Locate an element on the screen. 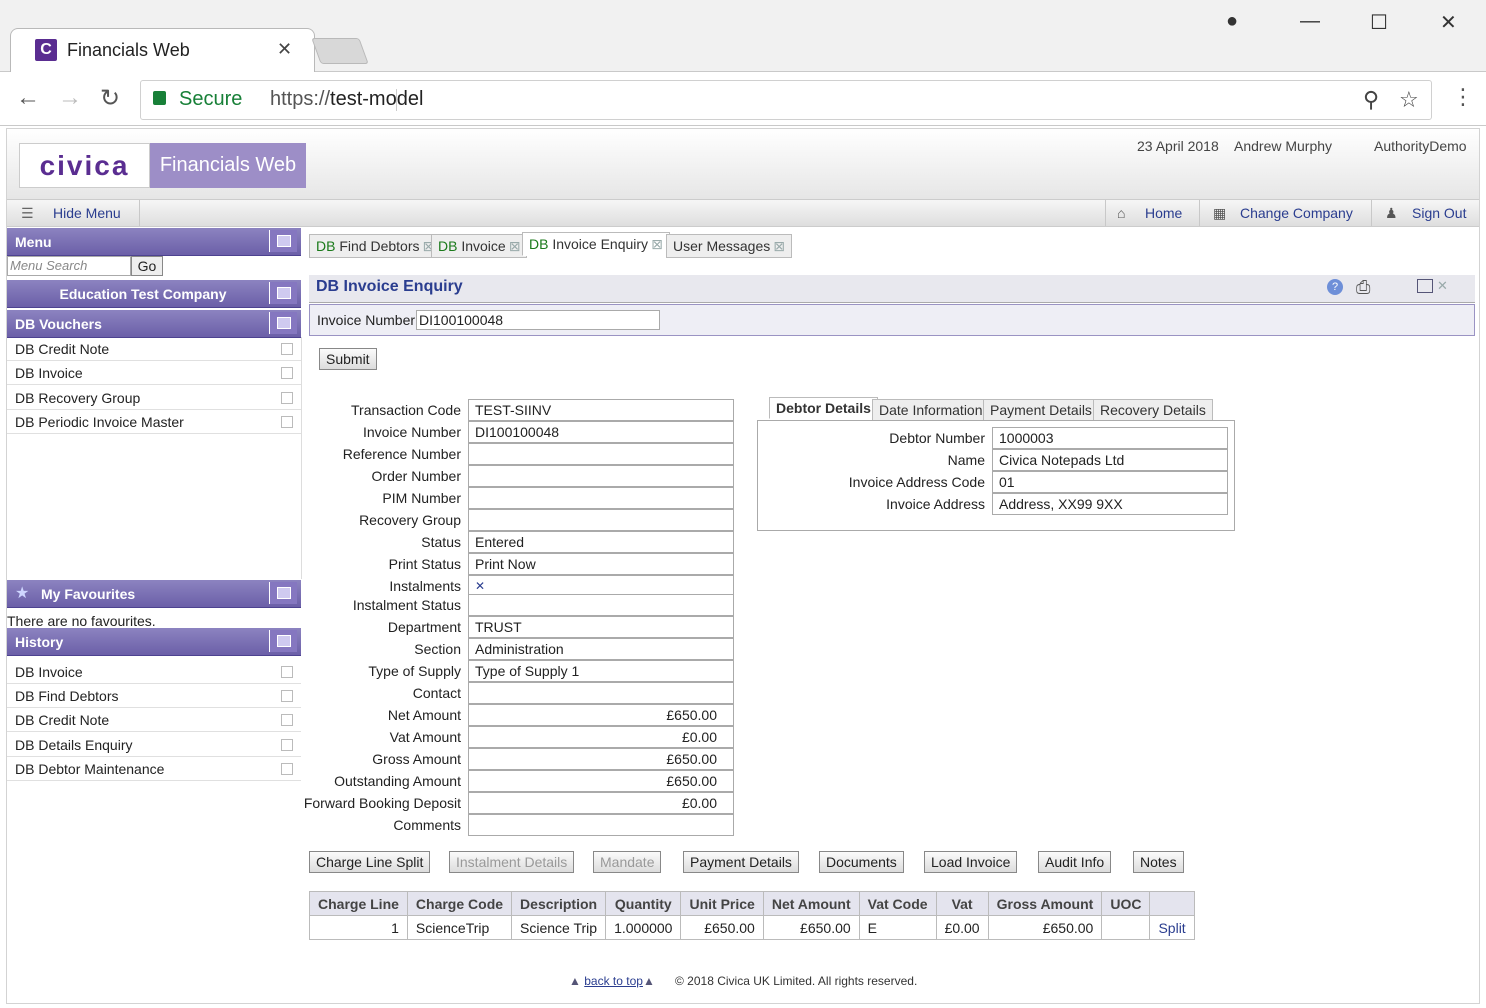 This screenshot has height=1008, width=1486. submit-button: Submit is located at coordinates (348, 359).